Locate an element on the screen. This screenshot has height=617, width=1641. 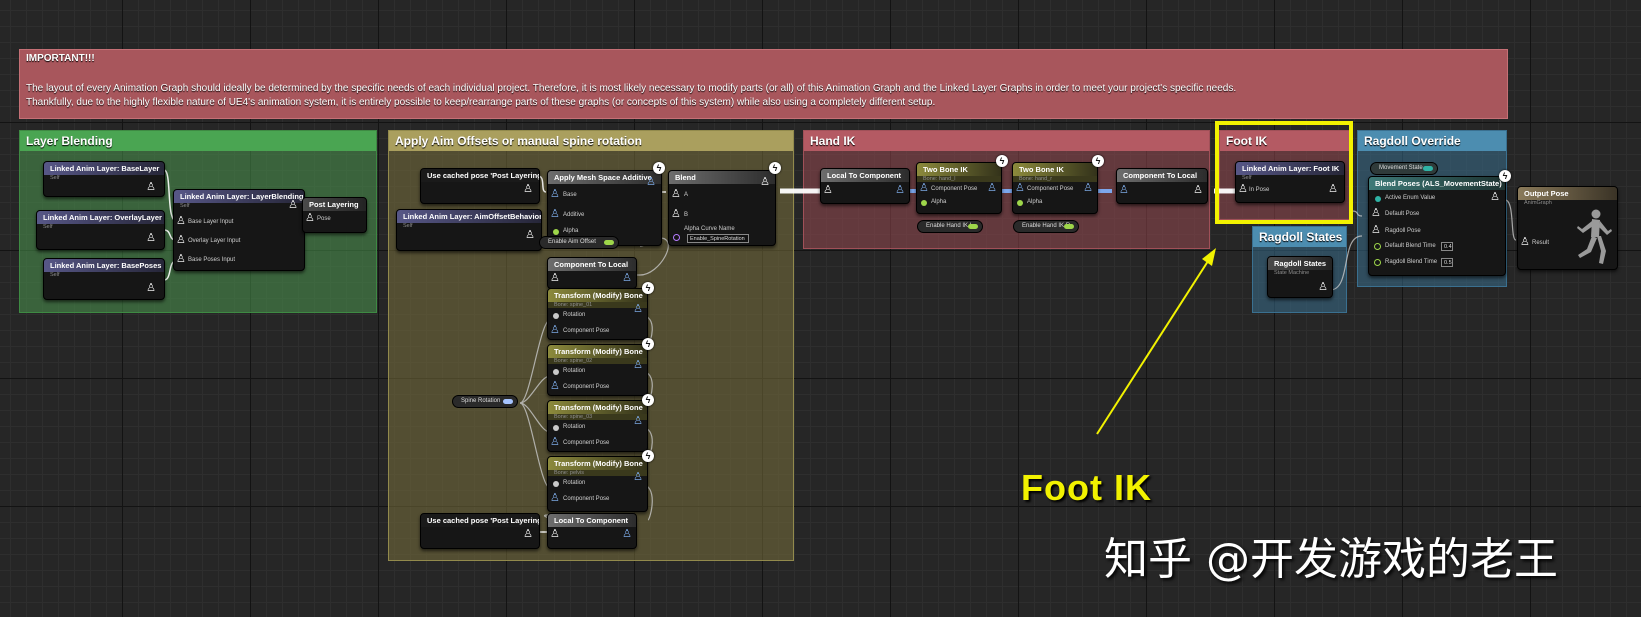
annotation-label: Foot IK is located at coordinates (1086, 487).